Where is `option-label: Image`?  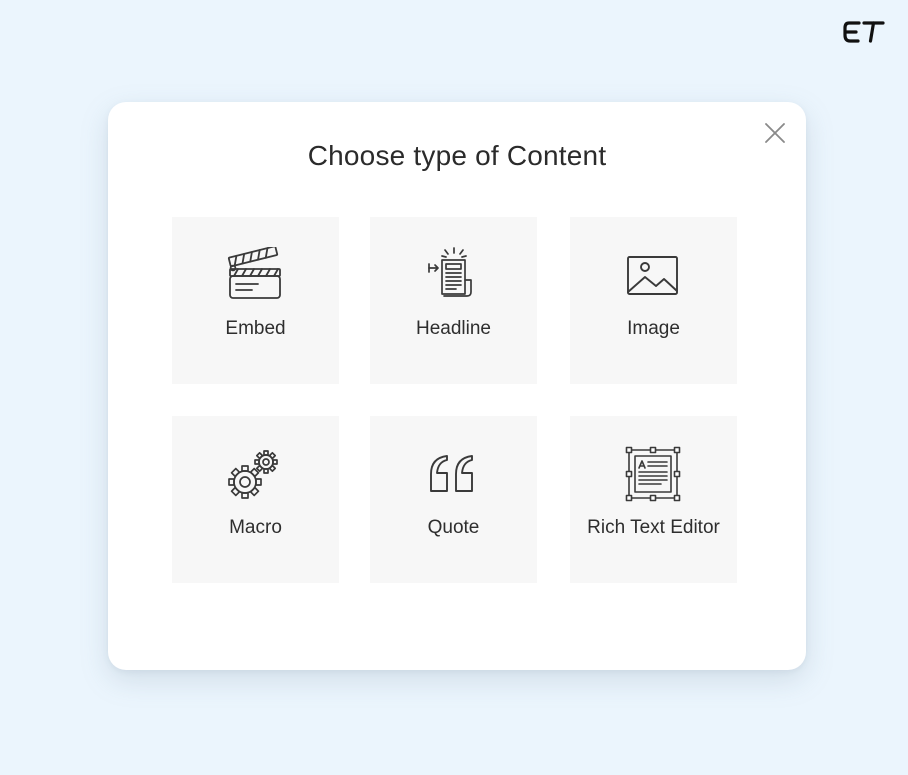
option-label: Image is located at coordinates (653, 328).